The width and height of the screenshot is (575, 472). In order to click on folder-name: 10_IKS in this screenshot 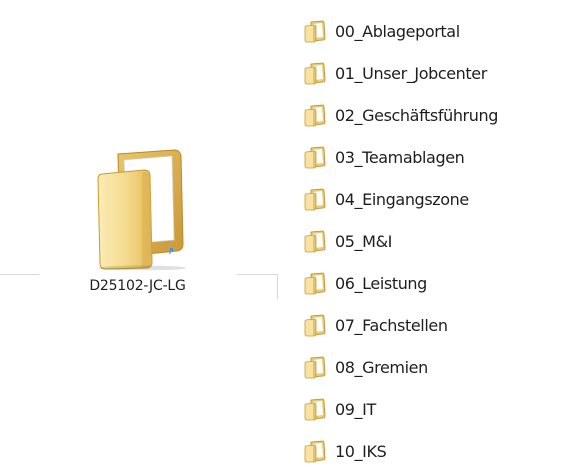, I will do `click(361, 451)`.